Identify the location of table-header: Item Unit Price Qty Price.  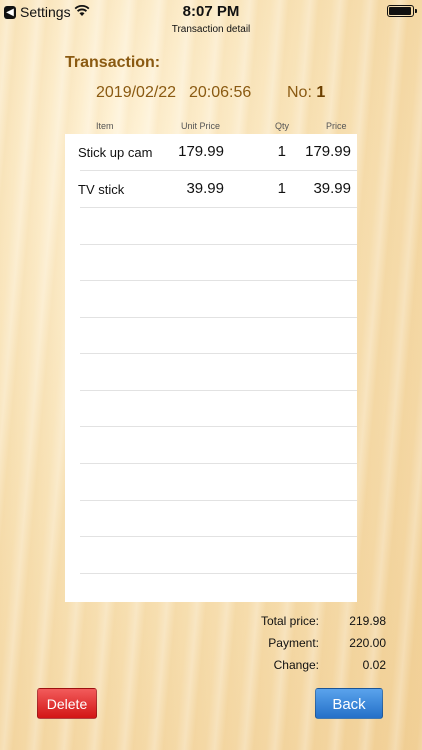
(211, 127).